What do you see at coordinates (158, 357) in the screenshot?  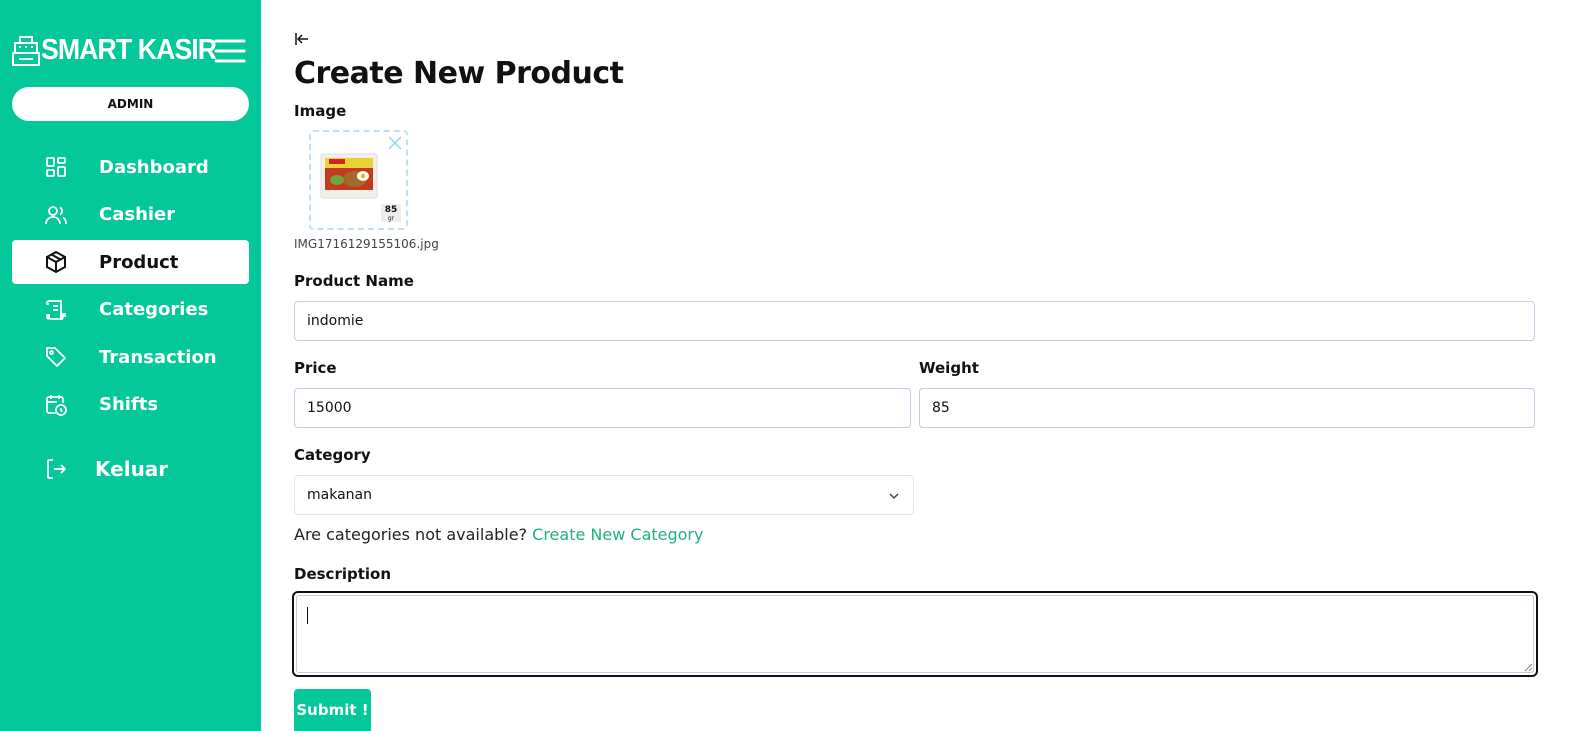 I see `sidebar-item-label: Transaction` at bounding box center [158, 357].